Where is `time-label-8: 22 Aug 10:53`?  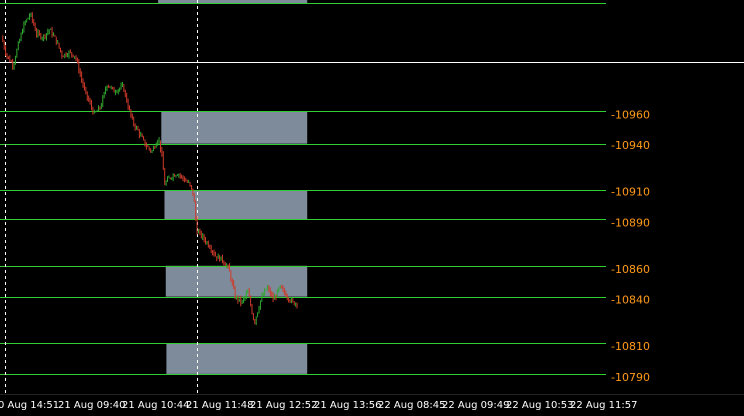
time-label-8: 22 Aug 10:53 is located at coordinates (539, 405).